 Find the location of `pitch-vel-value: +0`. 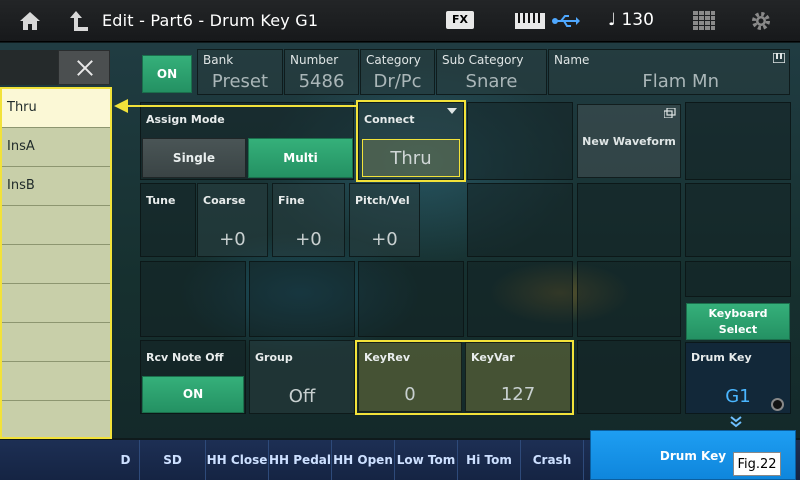

pitch-vel-value: +0 is located at coordinates (384, 239).